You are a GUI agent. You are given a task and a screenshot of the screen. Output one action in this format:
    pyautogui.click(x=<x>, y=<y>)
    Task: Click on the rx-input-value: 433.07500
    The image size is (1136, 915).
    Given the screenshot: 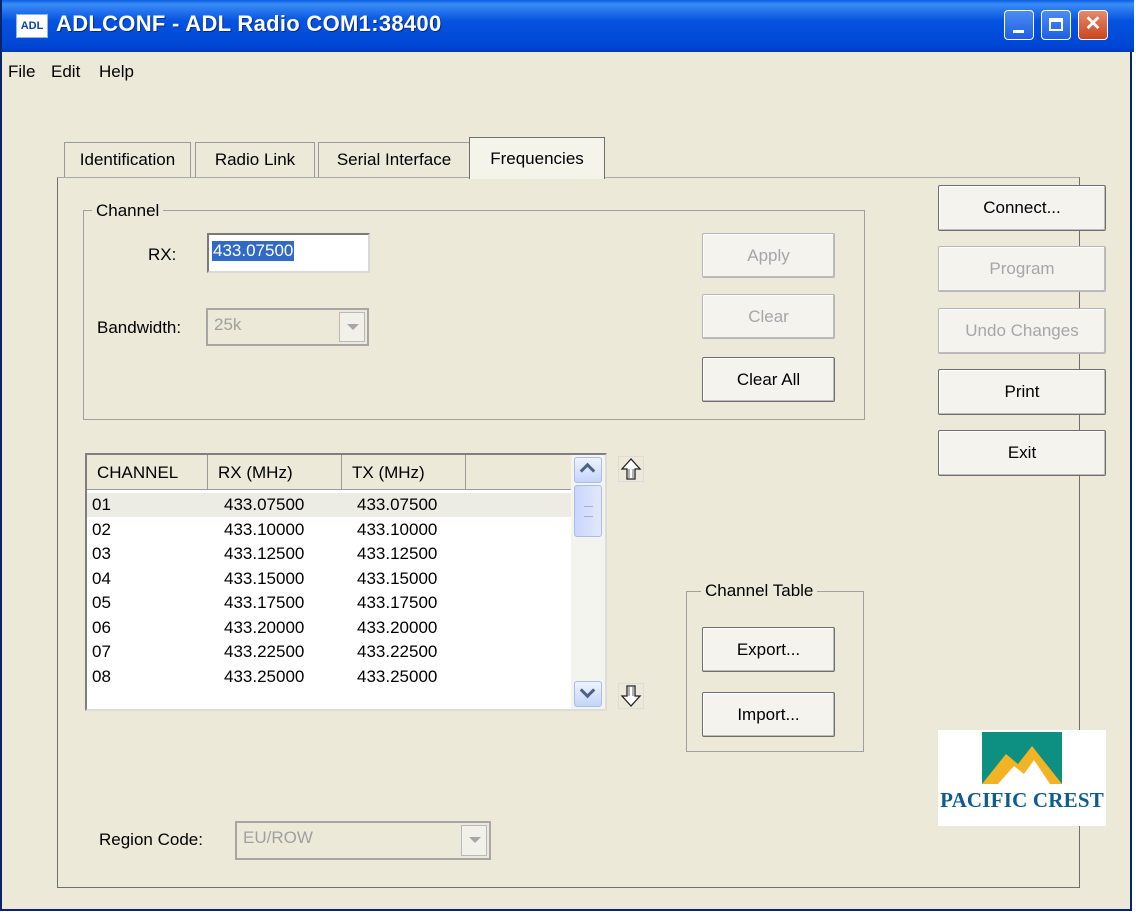 What is the action you would take?
    pyautogui.click(x=253, y=251)
    